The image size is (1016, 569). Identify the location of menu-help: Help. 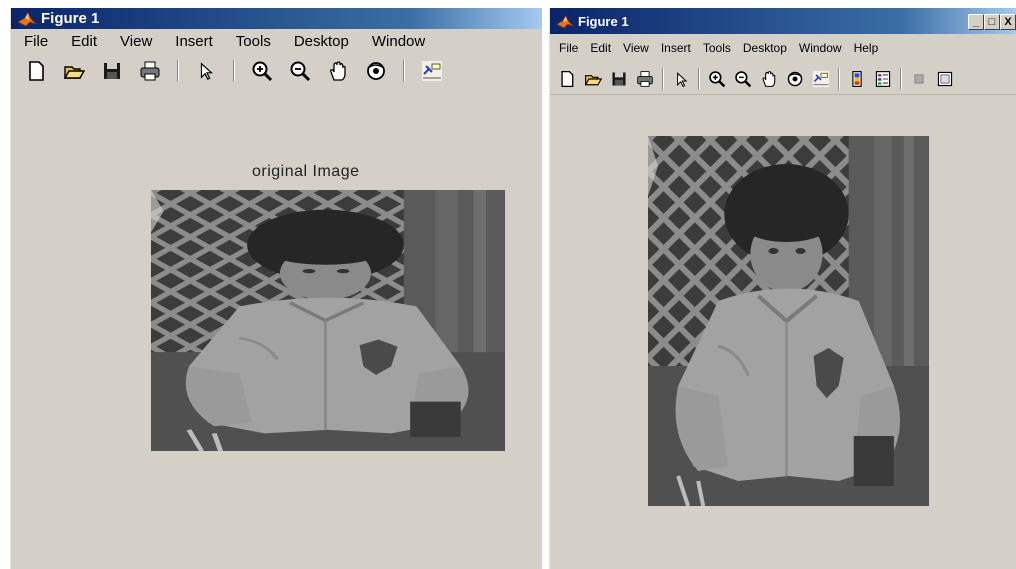
(866, 48).